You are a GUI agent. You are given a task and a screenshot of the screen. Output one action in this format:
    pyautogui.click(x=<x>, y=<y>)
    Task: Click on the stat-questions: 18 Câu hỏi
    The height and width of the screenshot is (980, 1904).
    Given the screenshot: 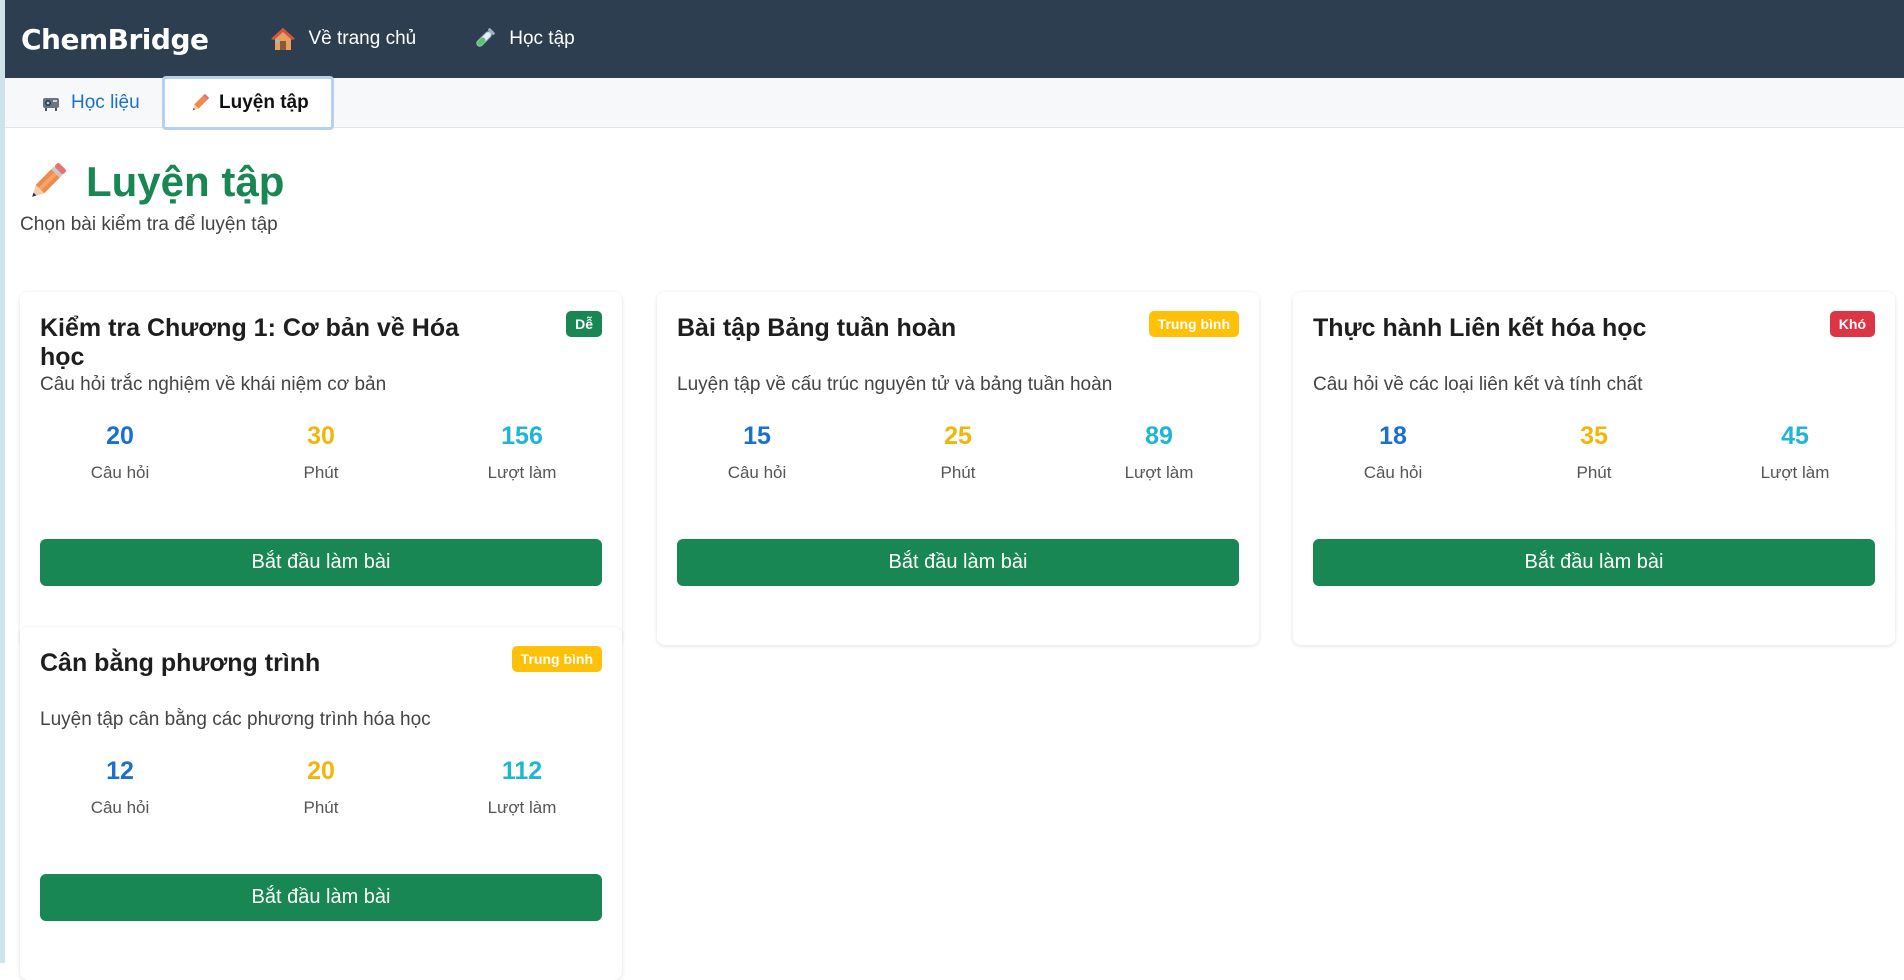 What is the action you would take?
    pyautogui.click(x=1393, y=452)
    